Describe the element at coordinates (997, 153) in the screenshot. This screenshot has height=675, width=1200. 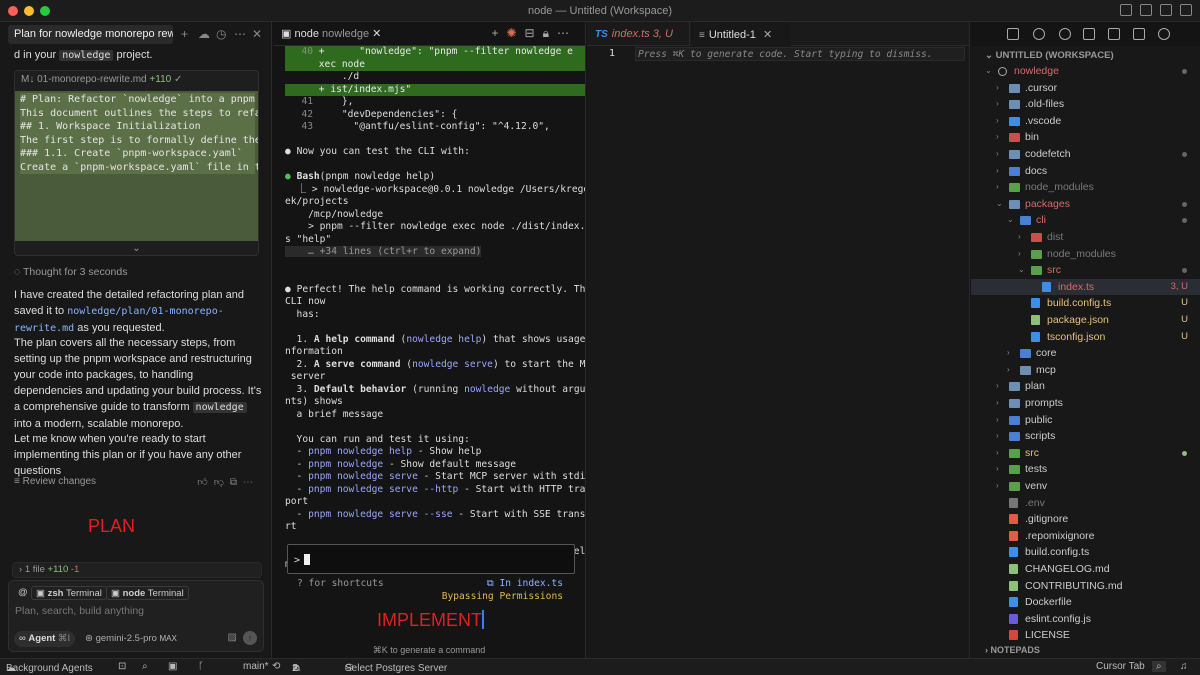
I see `chevron-icon: ›` at that location.